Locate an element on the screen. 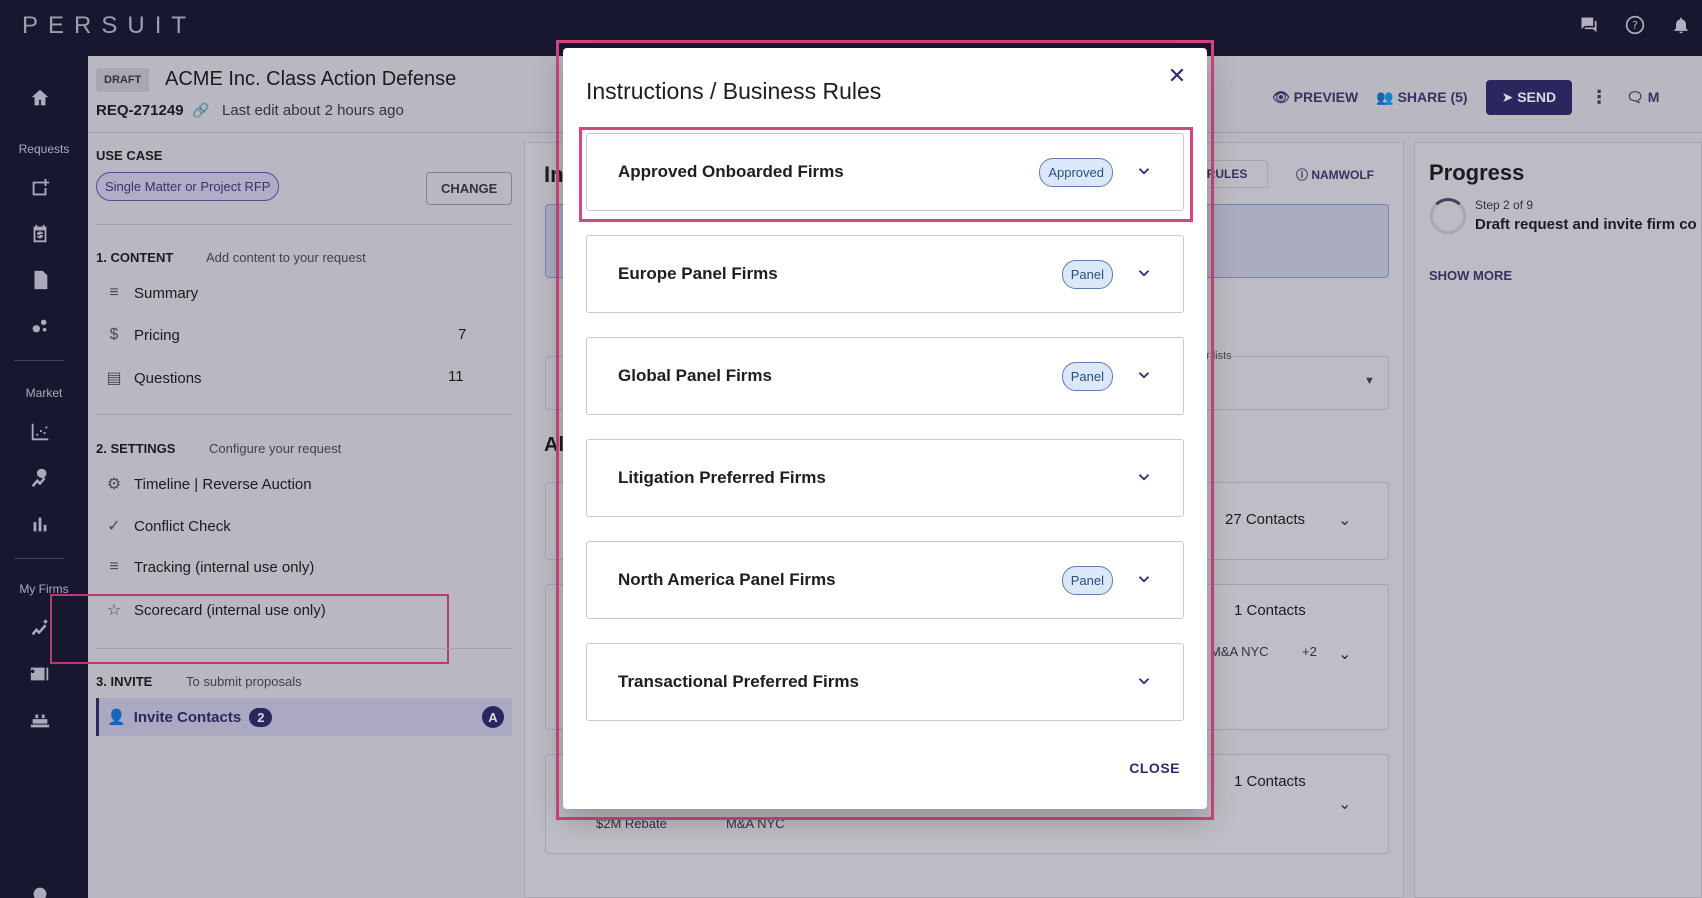 The height and width of the screenshot is (898, 1702). row-highlight is located at coordinates (886, 174).